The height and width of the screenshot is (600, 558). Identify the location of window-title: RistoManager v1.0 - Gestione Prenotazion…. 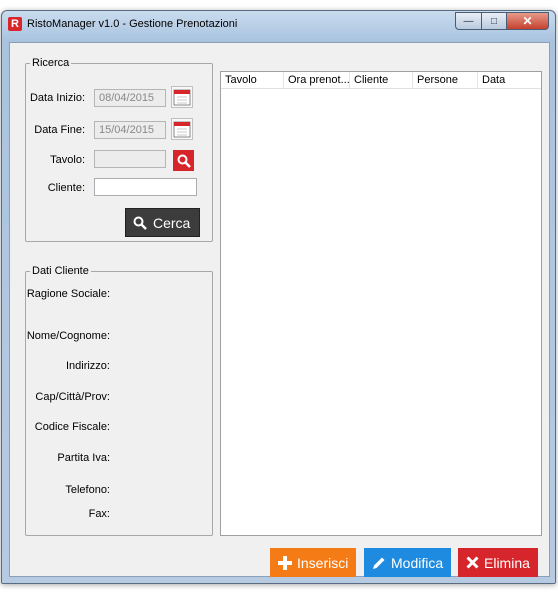
(132, 24).